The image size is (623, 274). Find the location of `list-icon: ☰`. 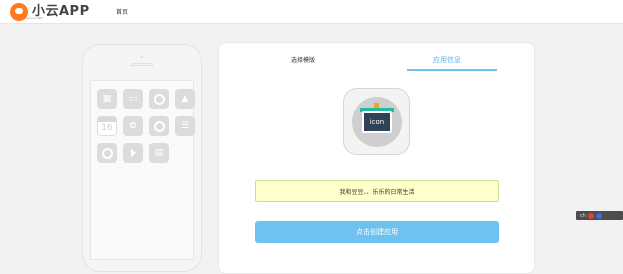

list-icon: ☰ is located at coordinates (185, 126).